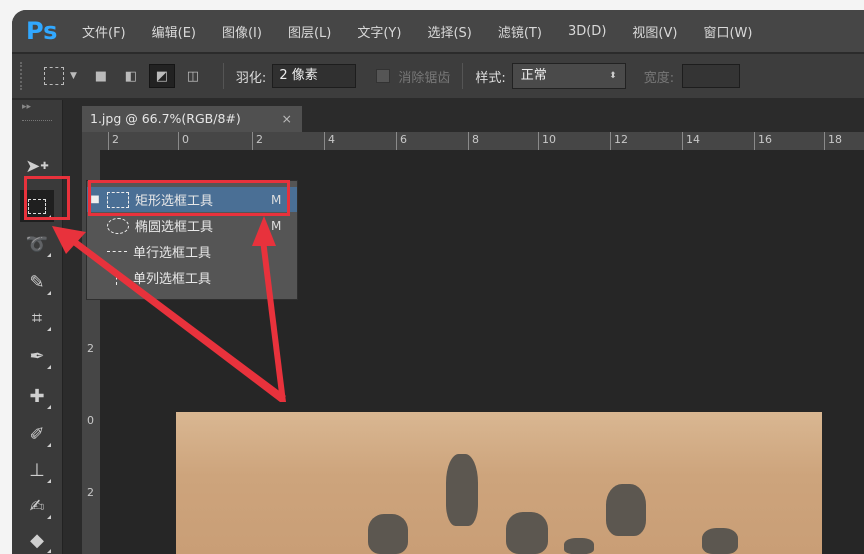  I want to click on feather-label: 羽化:, so click(251, 78).